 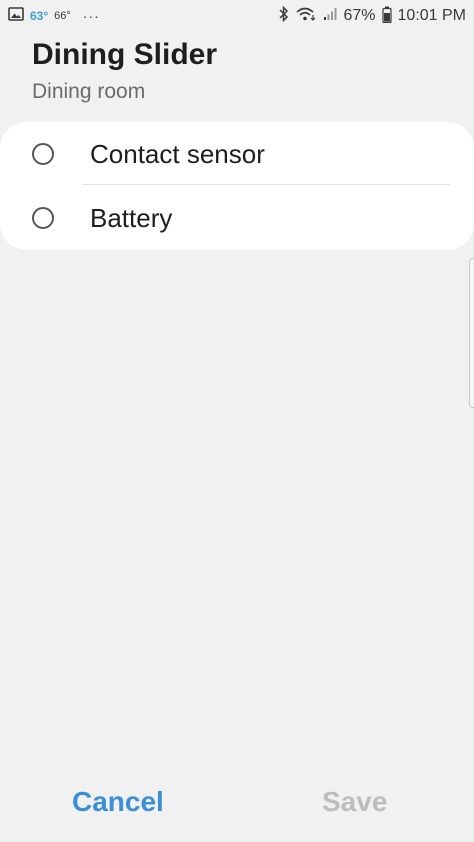 I want to click on battery-percentage: 67%, so click(x=359, y=15).